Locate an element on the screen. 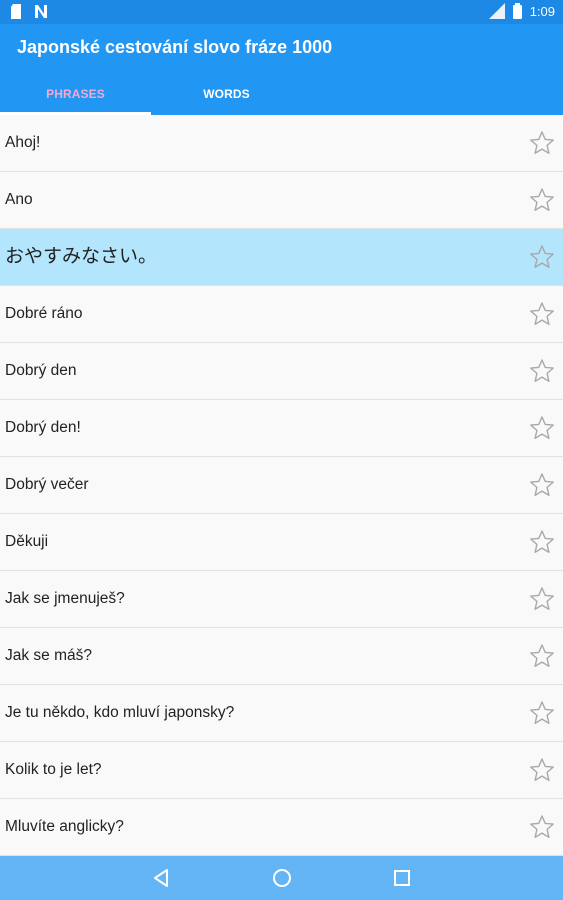 This screenshot has width=563, height=900. phrase-row: Dobrý večer is located at coordinates (281, 485).